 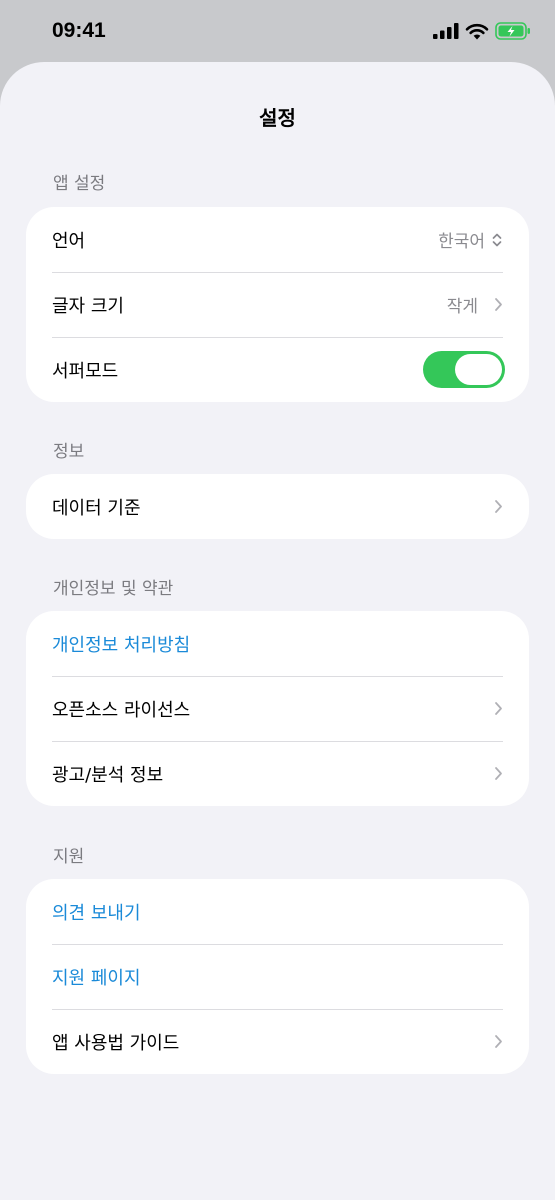 What do you see at coordinates (512, 31) in the screenshot?
I see `battery-charging-icon` at bounding box center [512, 31].